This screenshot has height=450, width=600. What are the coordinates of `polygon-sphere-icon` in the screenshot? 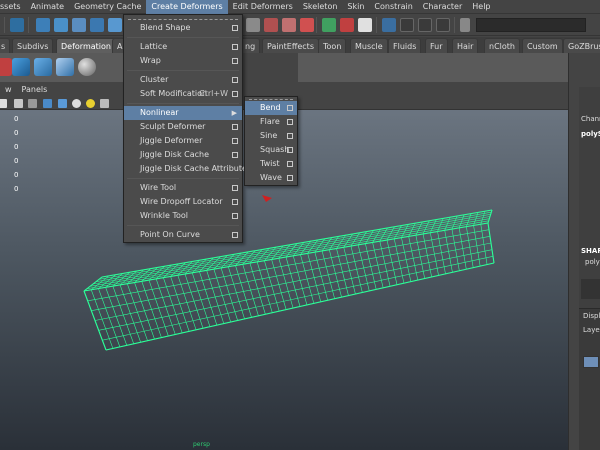 It's located at (87, 67).